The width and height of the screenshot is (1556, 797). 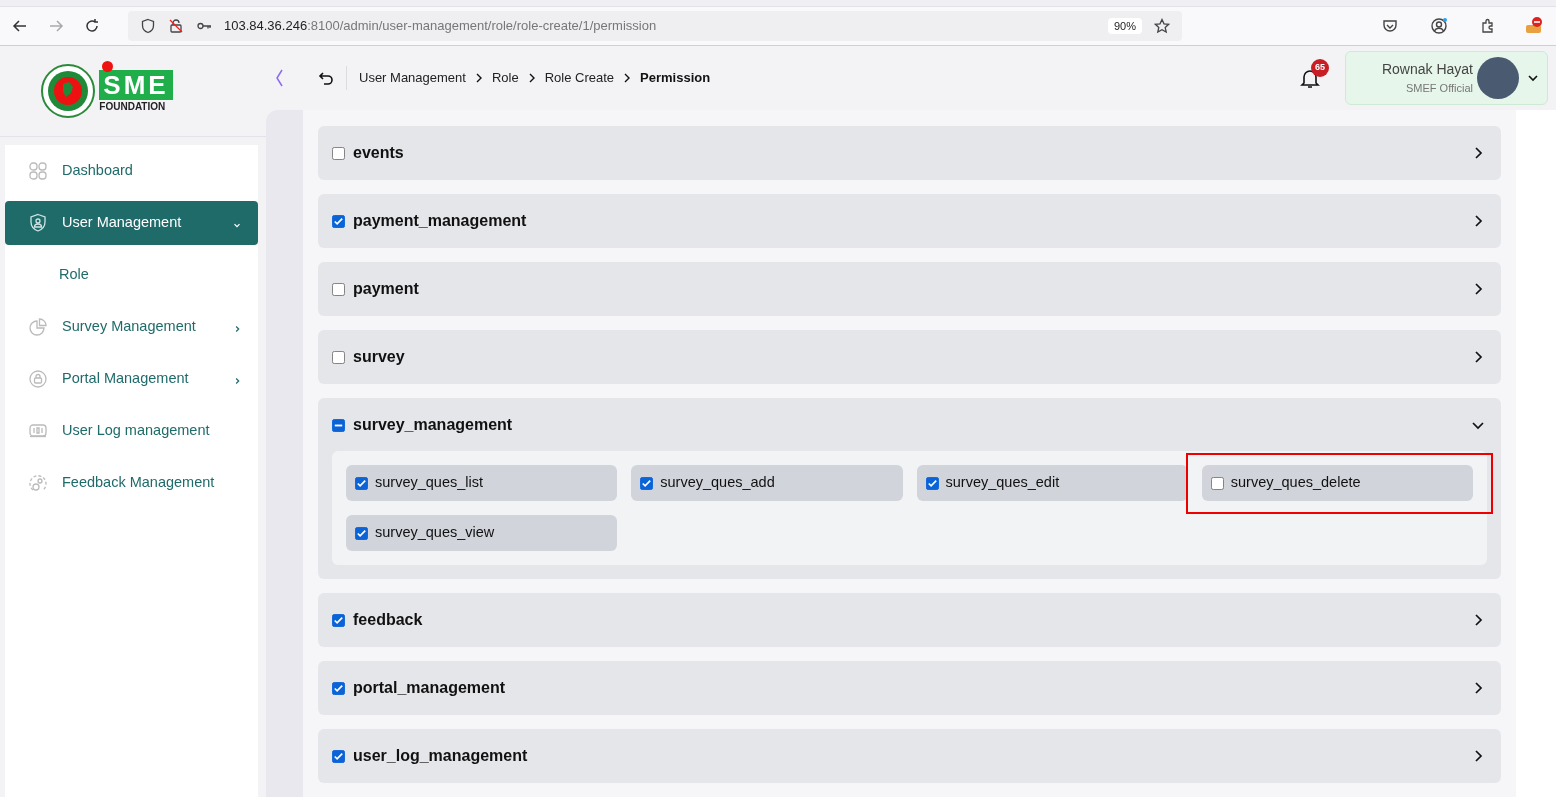 I want to click on sidebar-item: Dashboard, so click(x=131, y=171).